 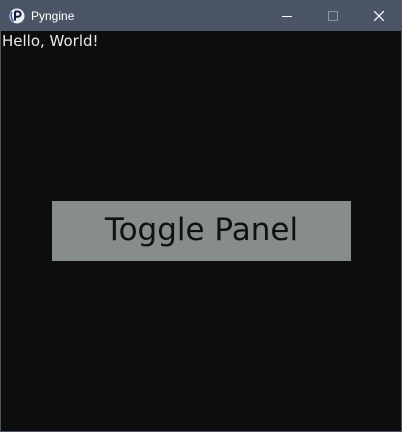 I want to click on maximize-icon, so click(x=333, y=16).